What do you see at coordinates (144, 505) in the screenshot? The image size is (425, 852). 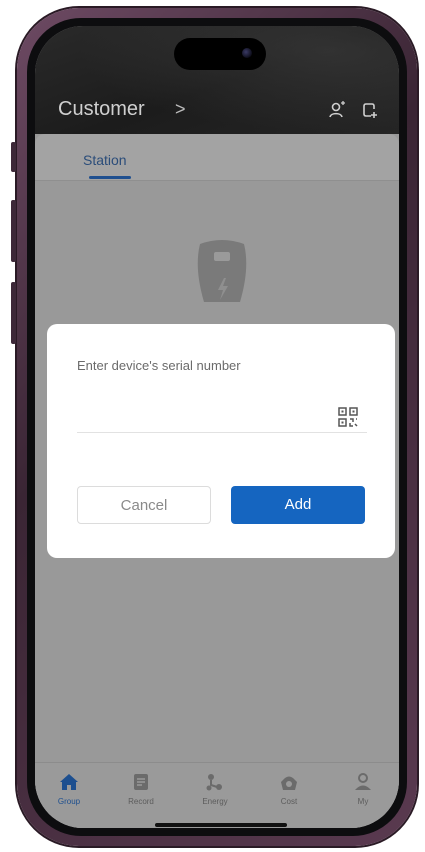 I see `cancel-button: Cancel` at bounding box center [144, 505].